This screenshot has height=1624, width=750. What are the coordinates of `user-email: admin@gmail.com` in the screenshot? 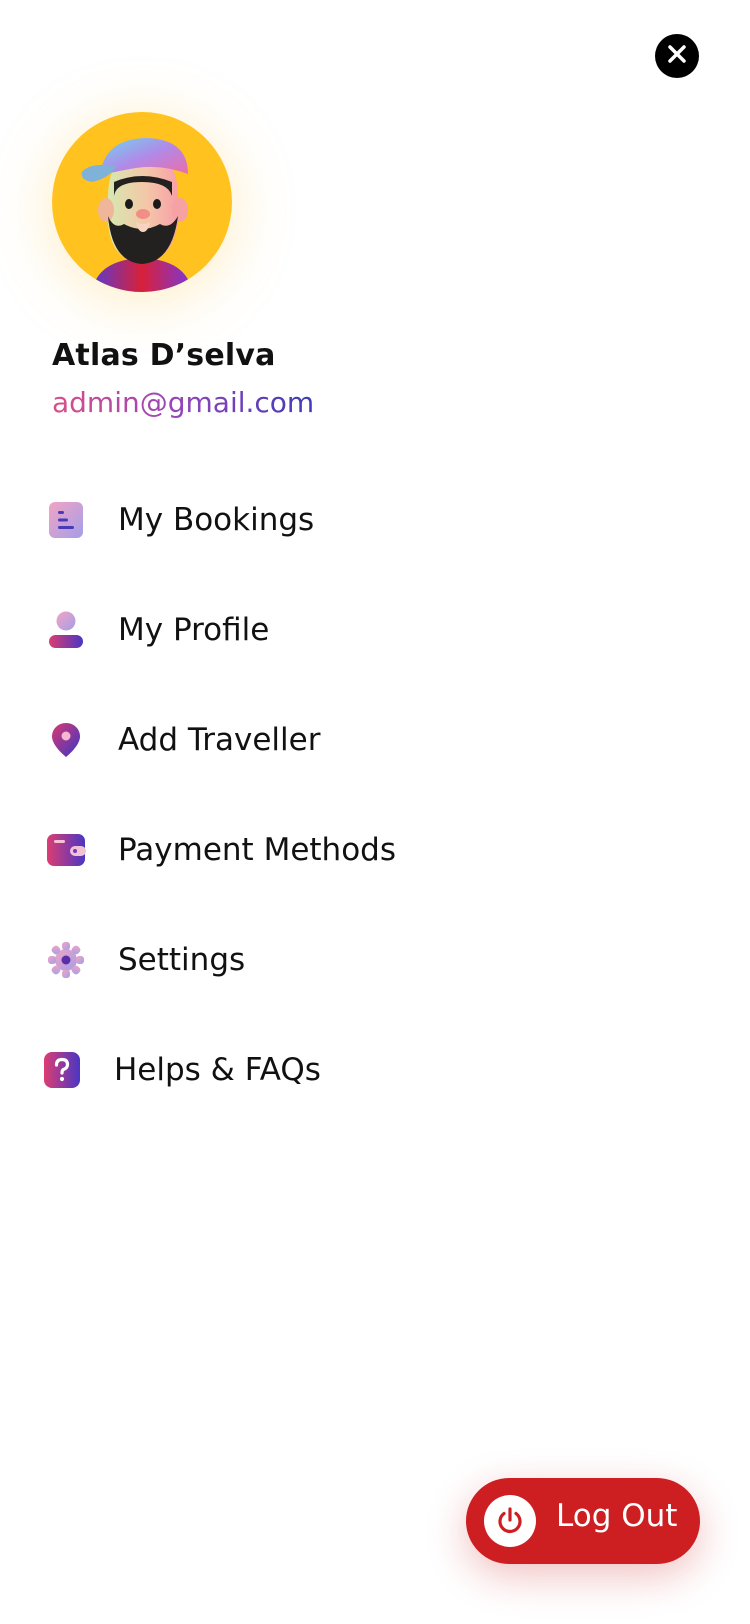 It's located at (183, 402).